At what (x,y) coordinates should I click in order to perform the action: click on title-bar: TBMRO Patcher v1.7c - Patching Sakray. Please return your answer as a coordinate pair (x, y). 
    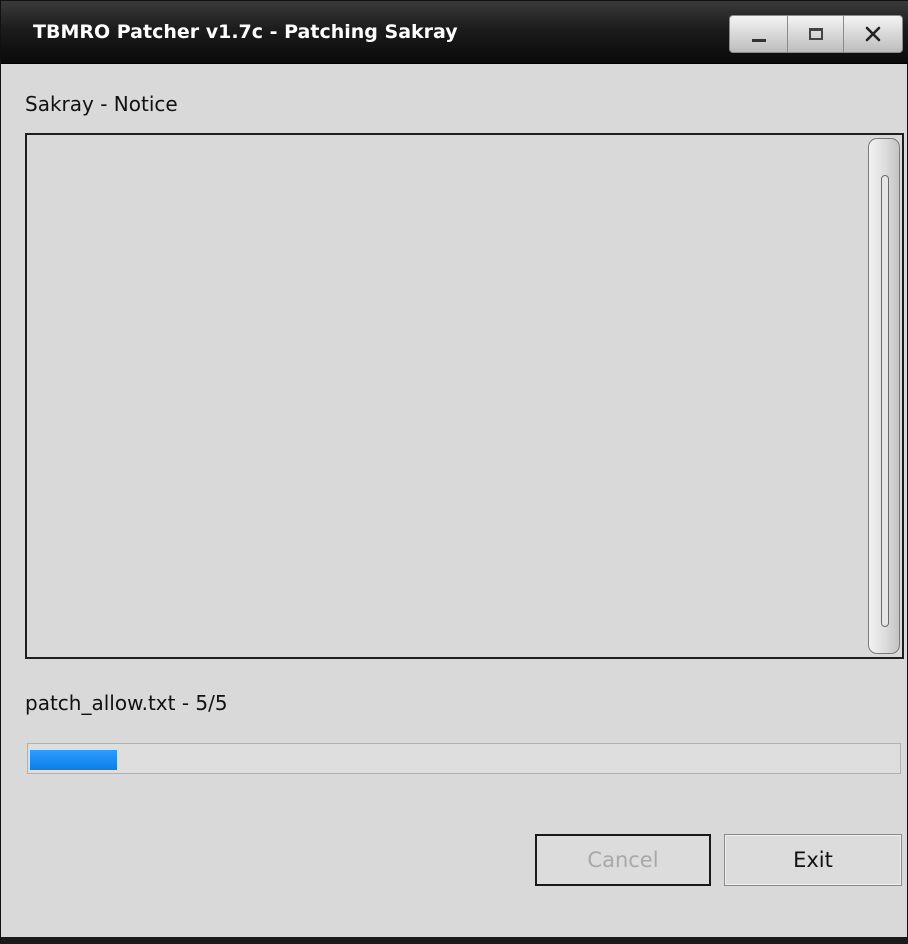
    Looking at the image, I should click on (454, 32).